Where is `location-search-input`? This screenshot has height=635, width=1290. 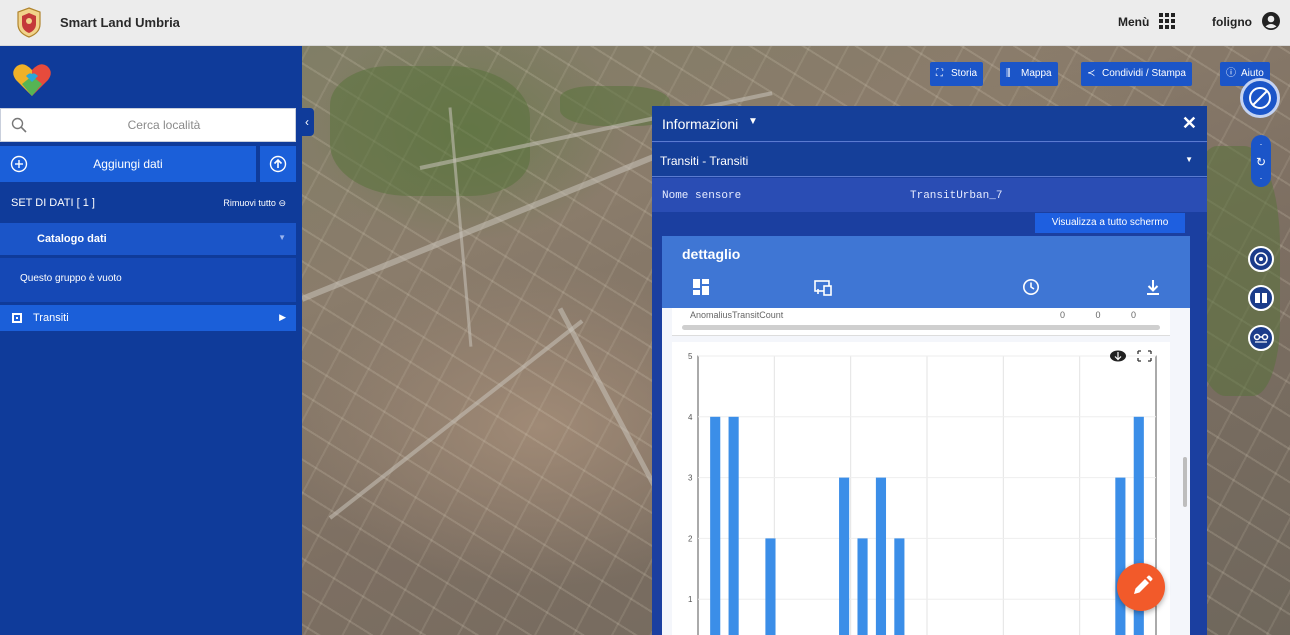
location-search-input is located at coordinates (164, 125).